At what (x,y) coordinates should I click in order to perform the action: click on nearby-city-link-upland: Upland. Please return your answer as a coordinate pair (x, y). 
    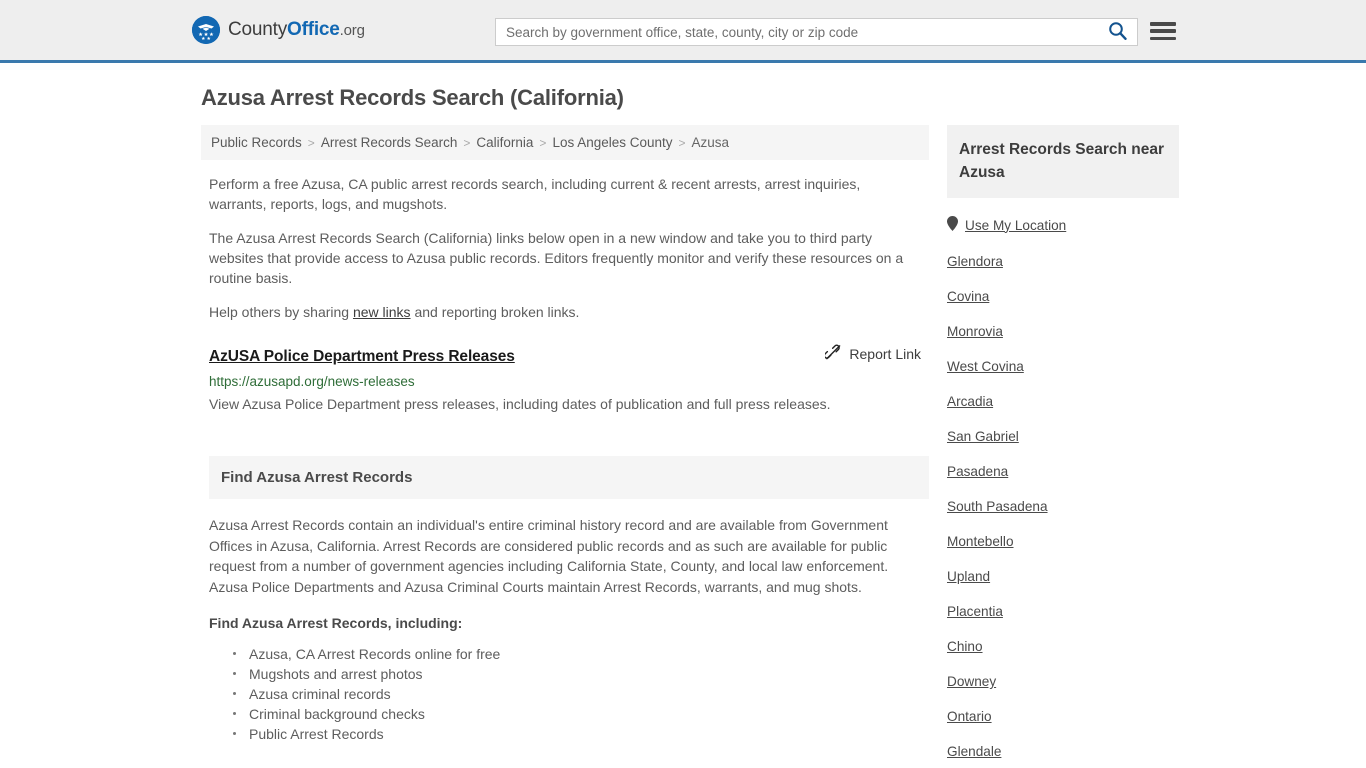
    Looking at the image, I should click on (968, 576).